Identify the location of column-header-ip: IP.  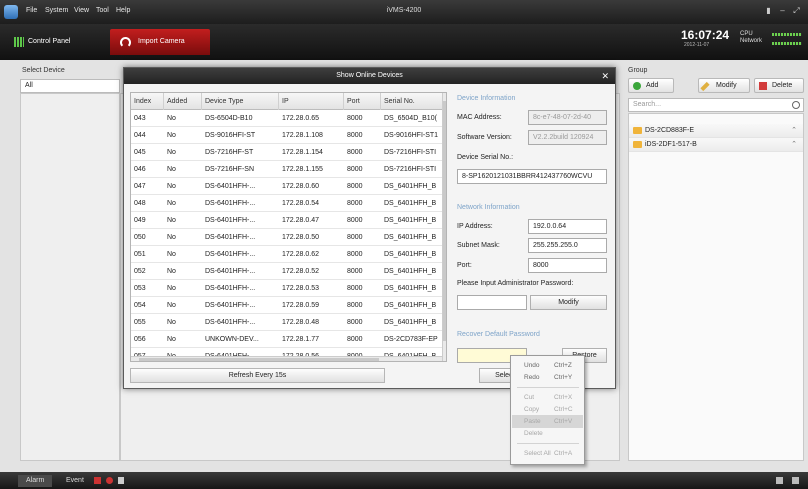
(311, 101).